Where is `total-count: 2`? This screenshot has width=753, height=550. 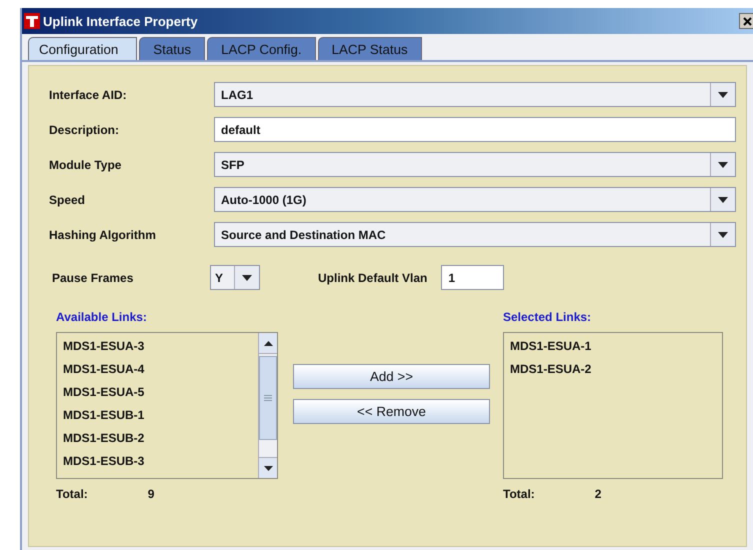
total-count: 2 is located at coordinates (598, 495).